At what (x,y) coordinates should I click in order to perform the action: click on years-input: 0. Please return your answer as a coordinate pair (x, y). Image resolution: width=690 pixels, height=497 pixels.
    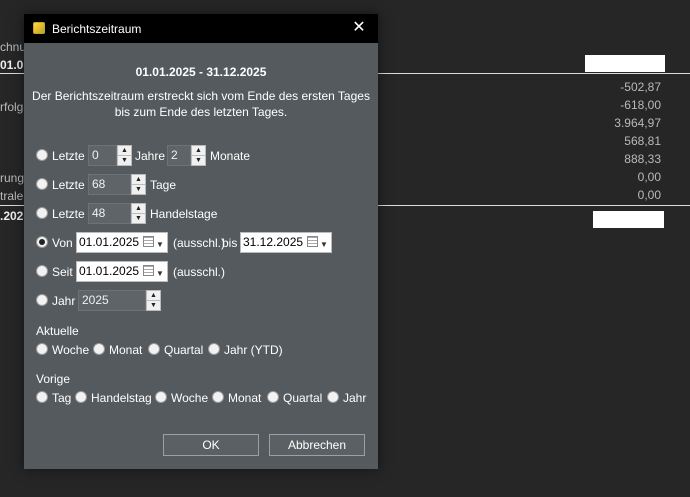
    Looking at the image, I should click on (102, 155).